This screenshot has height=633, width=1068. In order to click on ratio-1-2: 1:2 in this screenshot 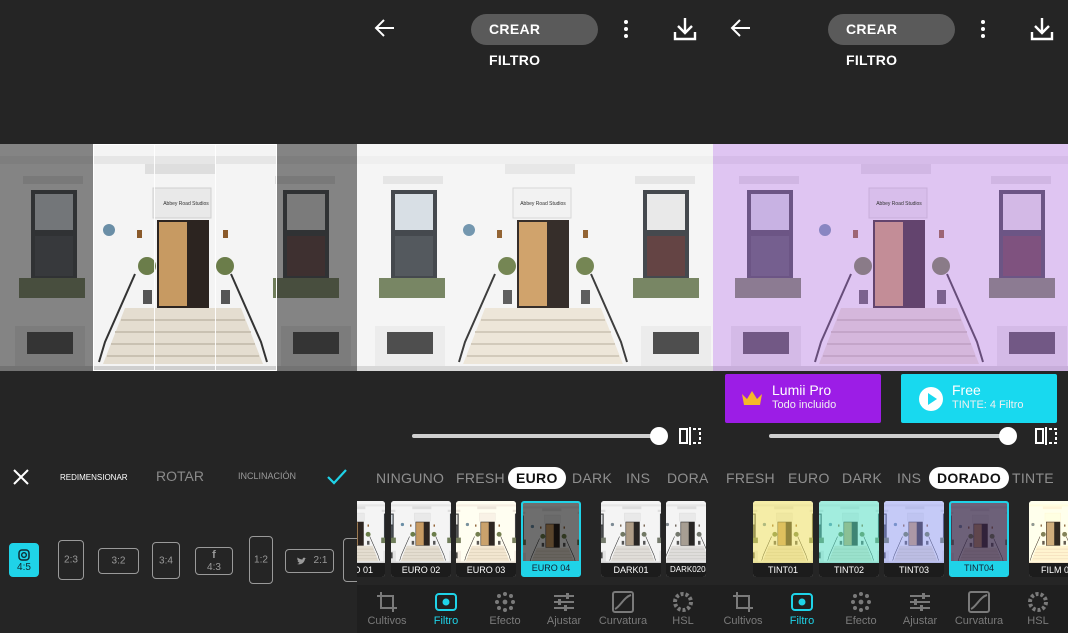, I will do `click(261, 560)`.